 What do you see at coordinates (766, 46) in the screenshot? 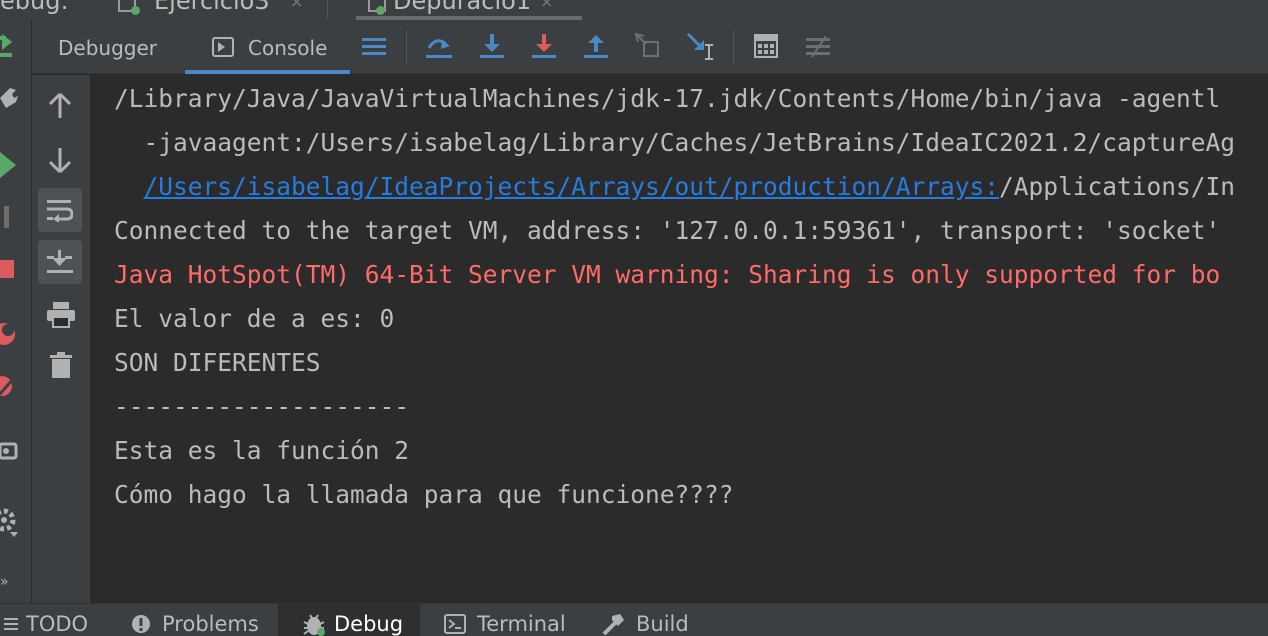
I see `evaluate-expression-icon` at bounding box center [766, 46].